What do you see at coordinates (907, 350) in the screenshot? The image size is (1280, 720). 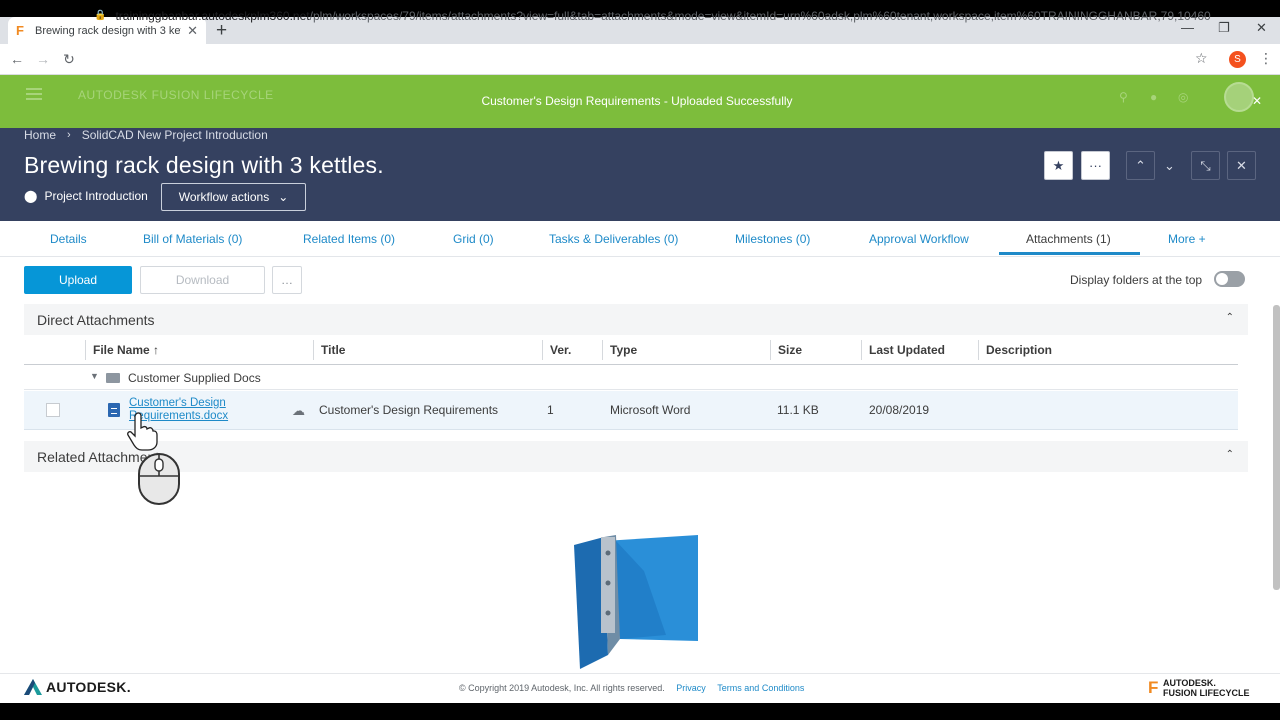 I see `col-last-updated: Last Updated` at bounding box center [907, 350].